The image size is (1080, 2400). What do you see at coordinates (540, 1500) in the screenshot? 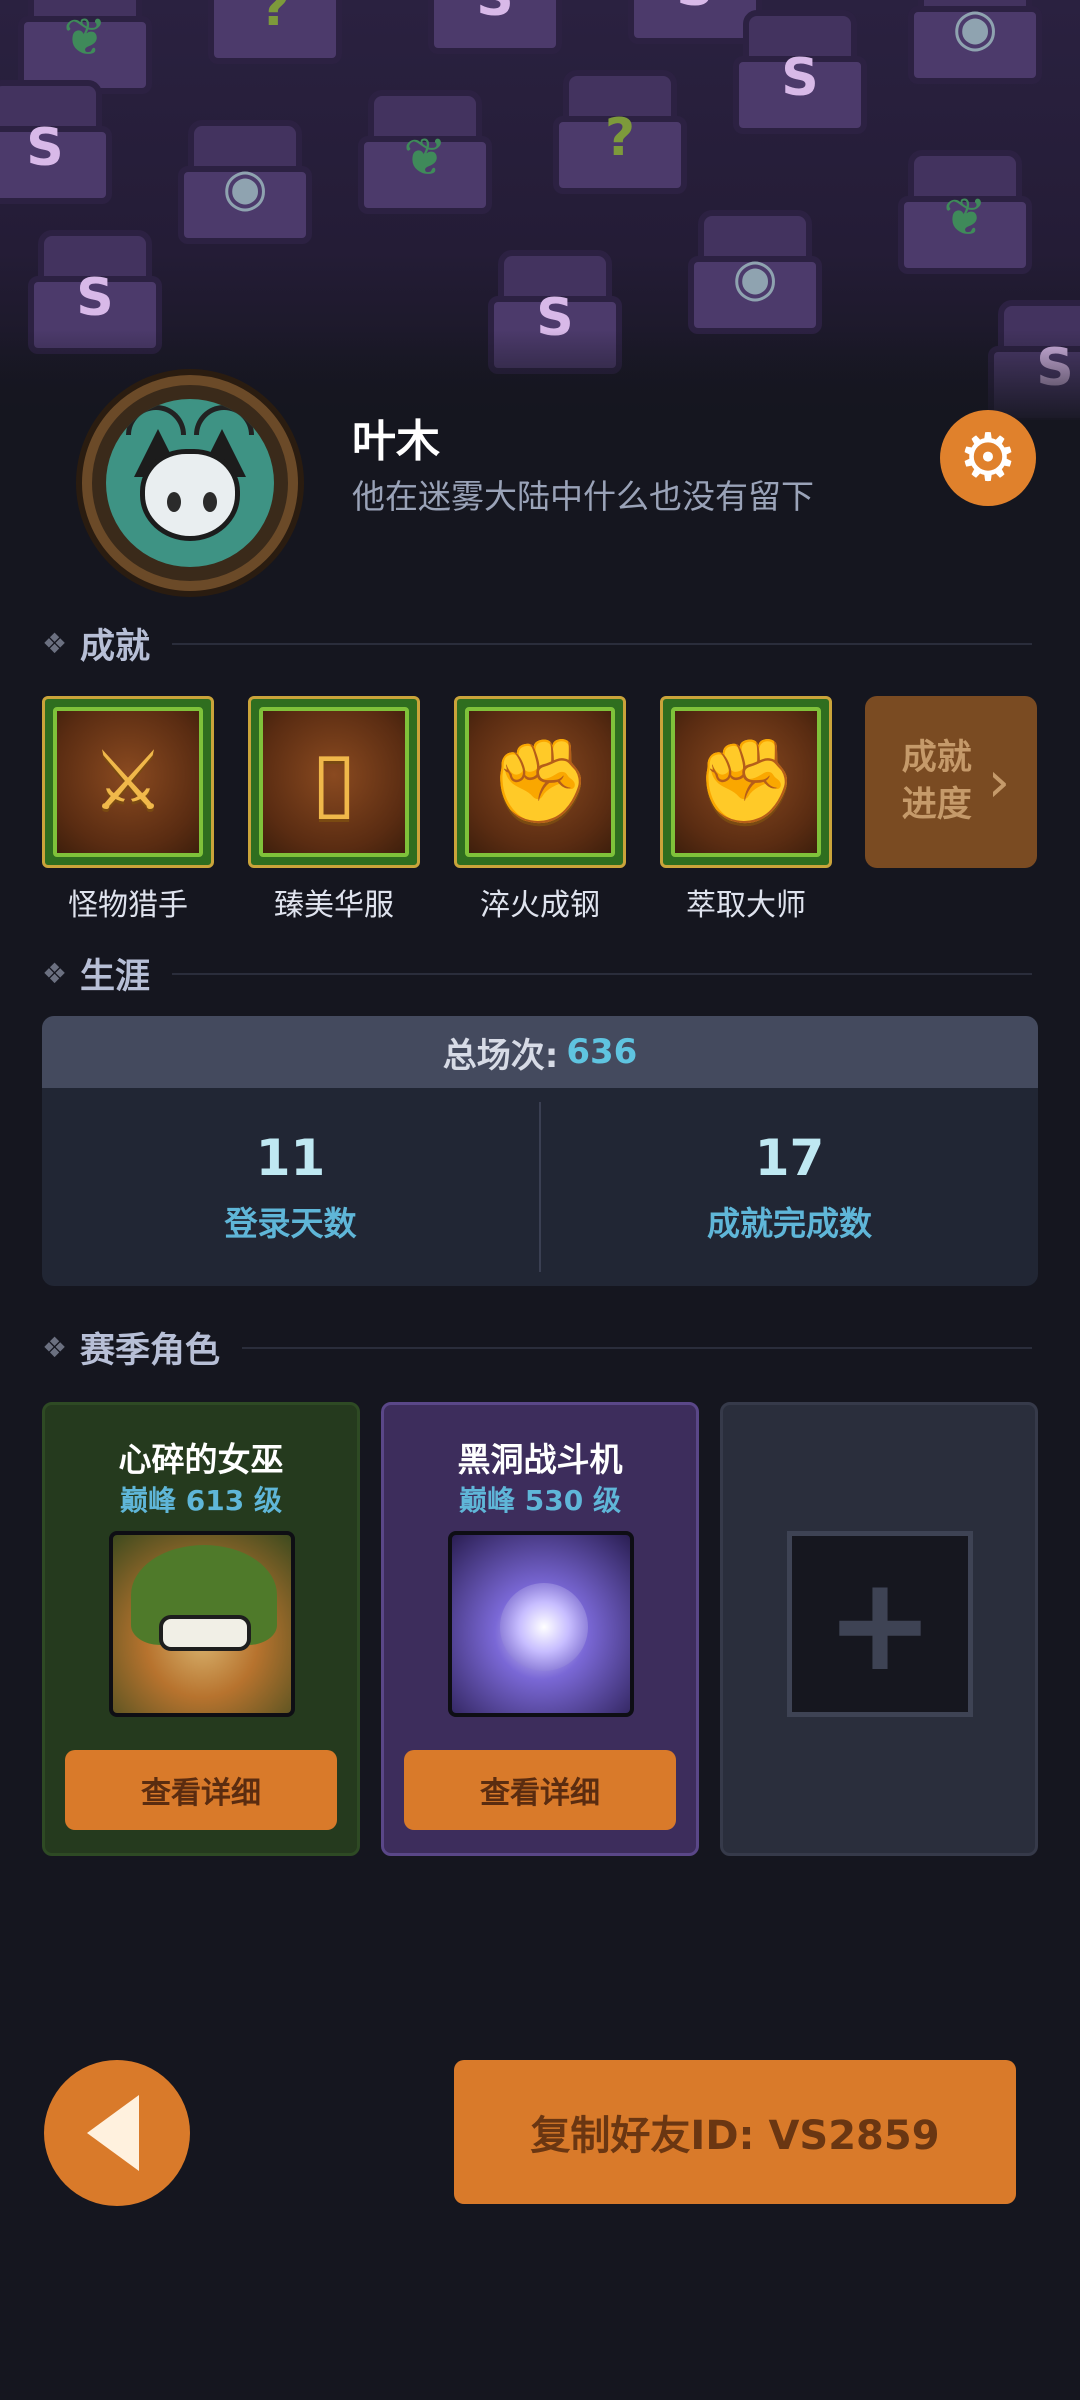
I see `character-level: 巅峰 530 级` at bounding box center [540, 1500].